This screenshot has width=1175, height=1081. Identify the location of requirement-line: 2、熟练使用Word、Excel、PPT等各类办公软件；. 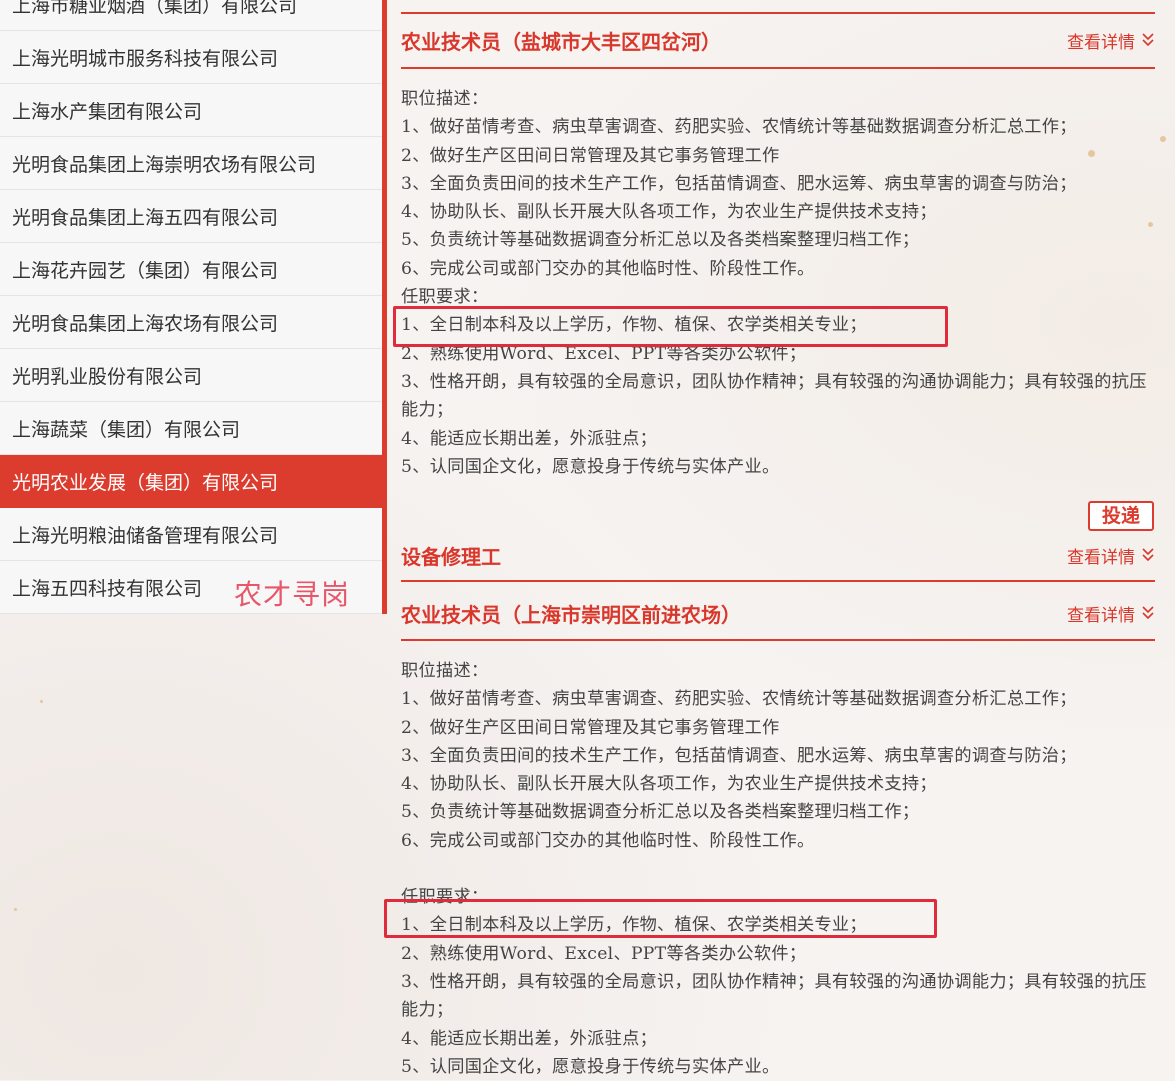
(604, 953).